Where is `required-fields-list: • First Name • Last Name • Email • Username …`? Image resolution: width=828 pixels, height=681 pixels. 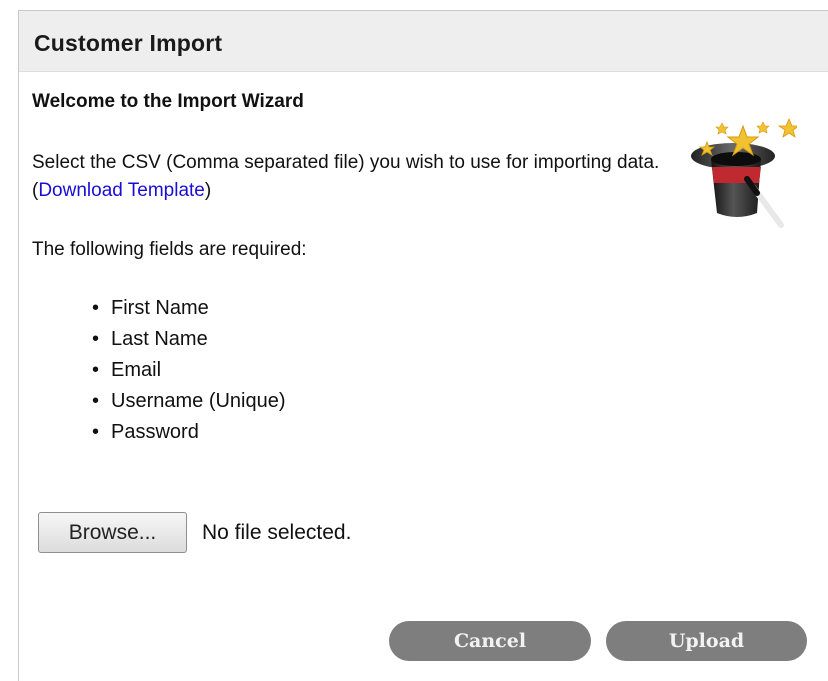
required-fields-list: • First Name • Last Name • Email • Username … is located at coordinates (189, 370).